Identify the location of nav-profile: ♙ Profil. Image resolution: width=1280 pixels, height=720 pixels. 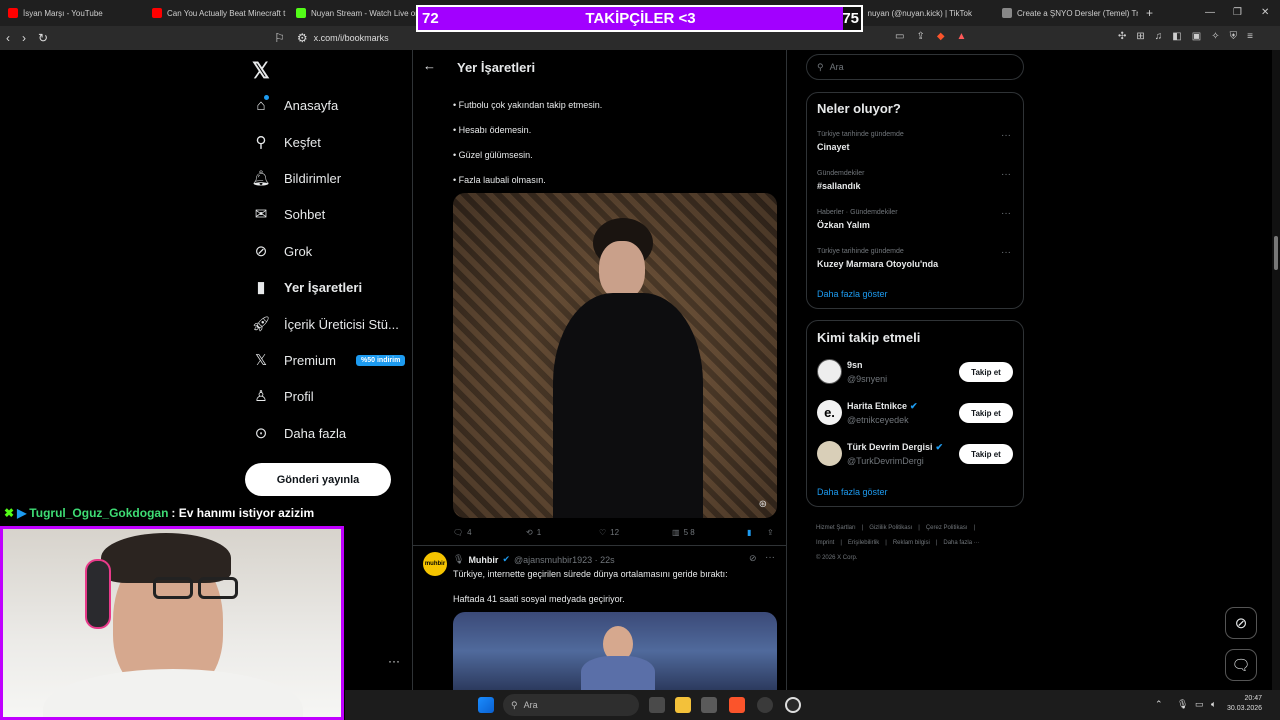
(282, 396).